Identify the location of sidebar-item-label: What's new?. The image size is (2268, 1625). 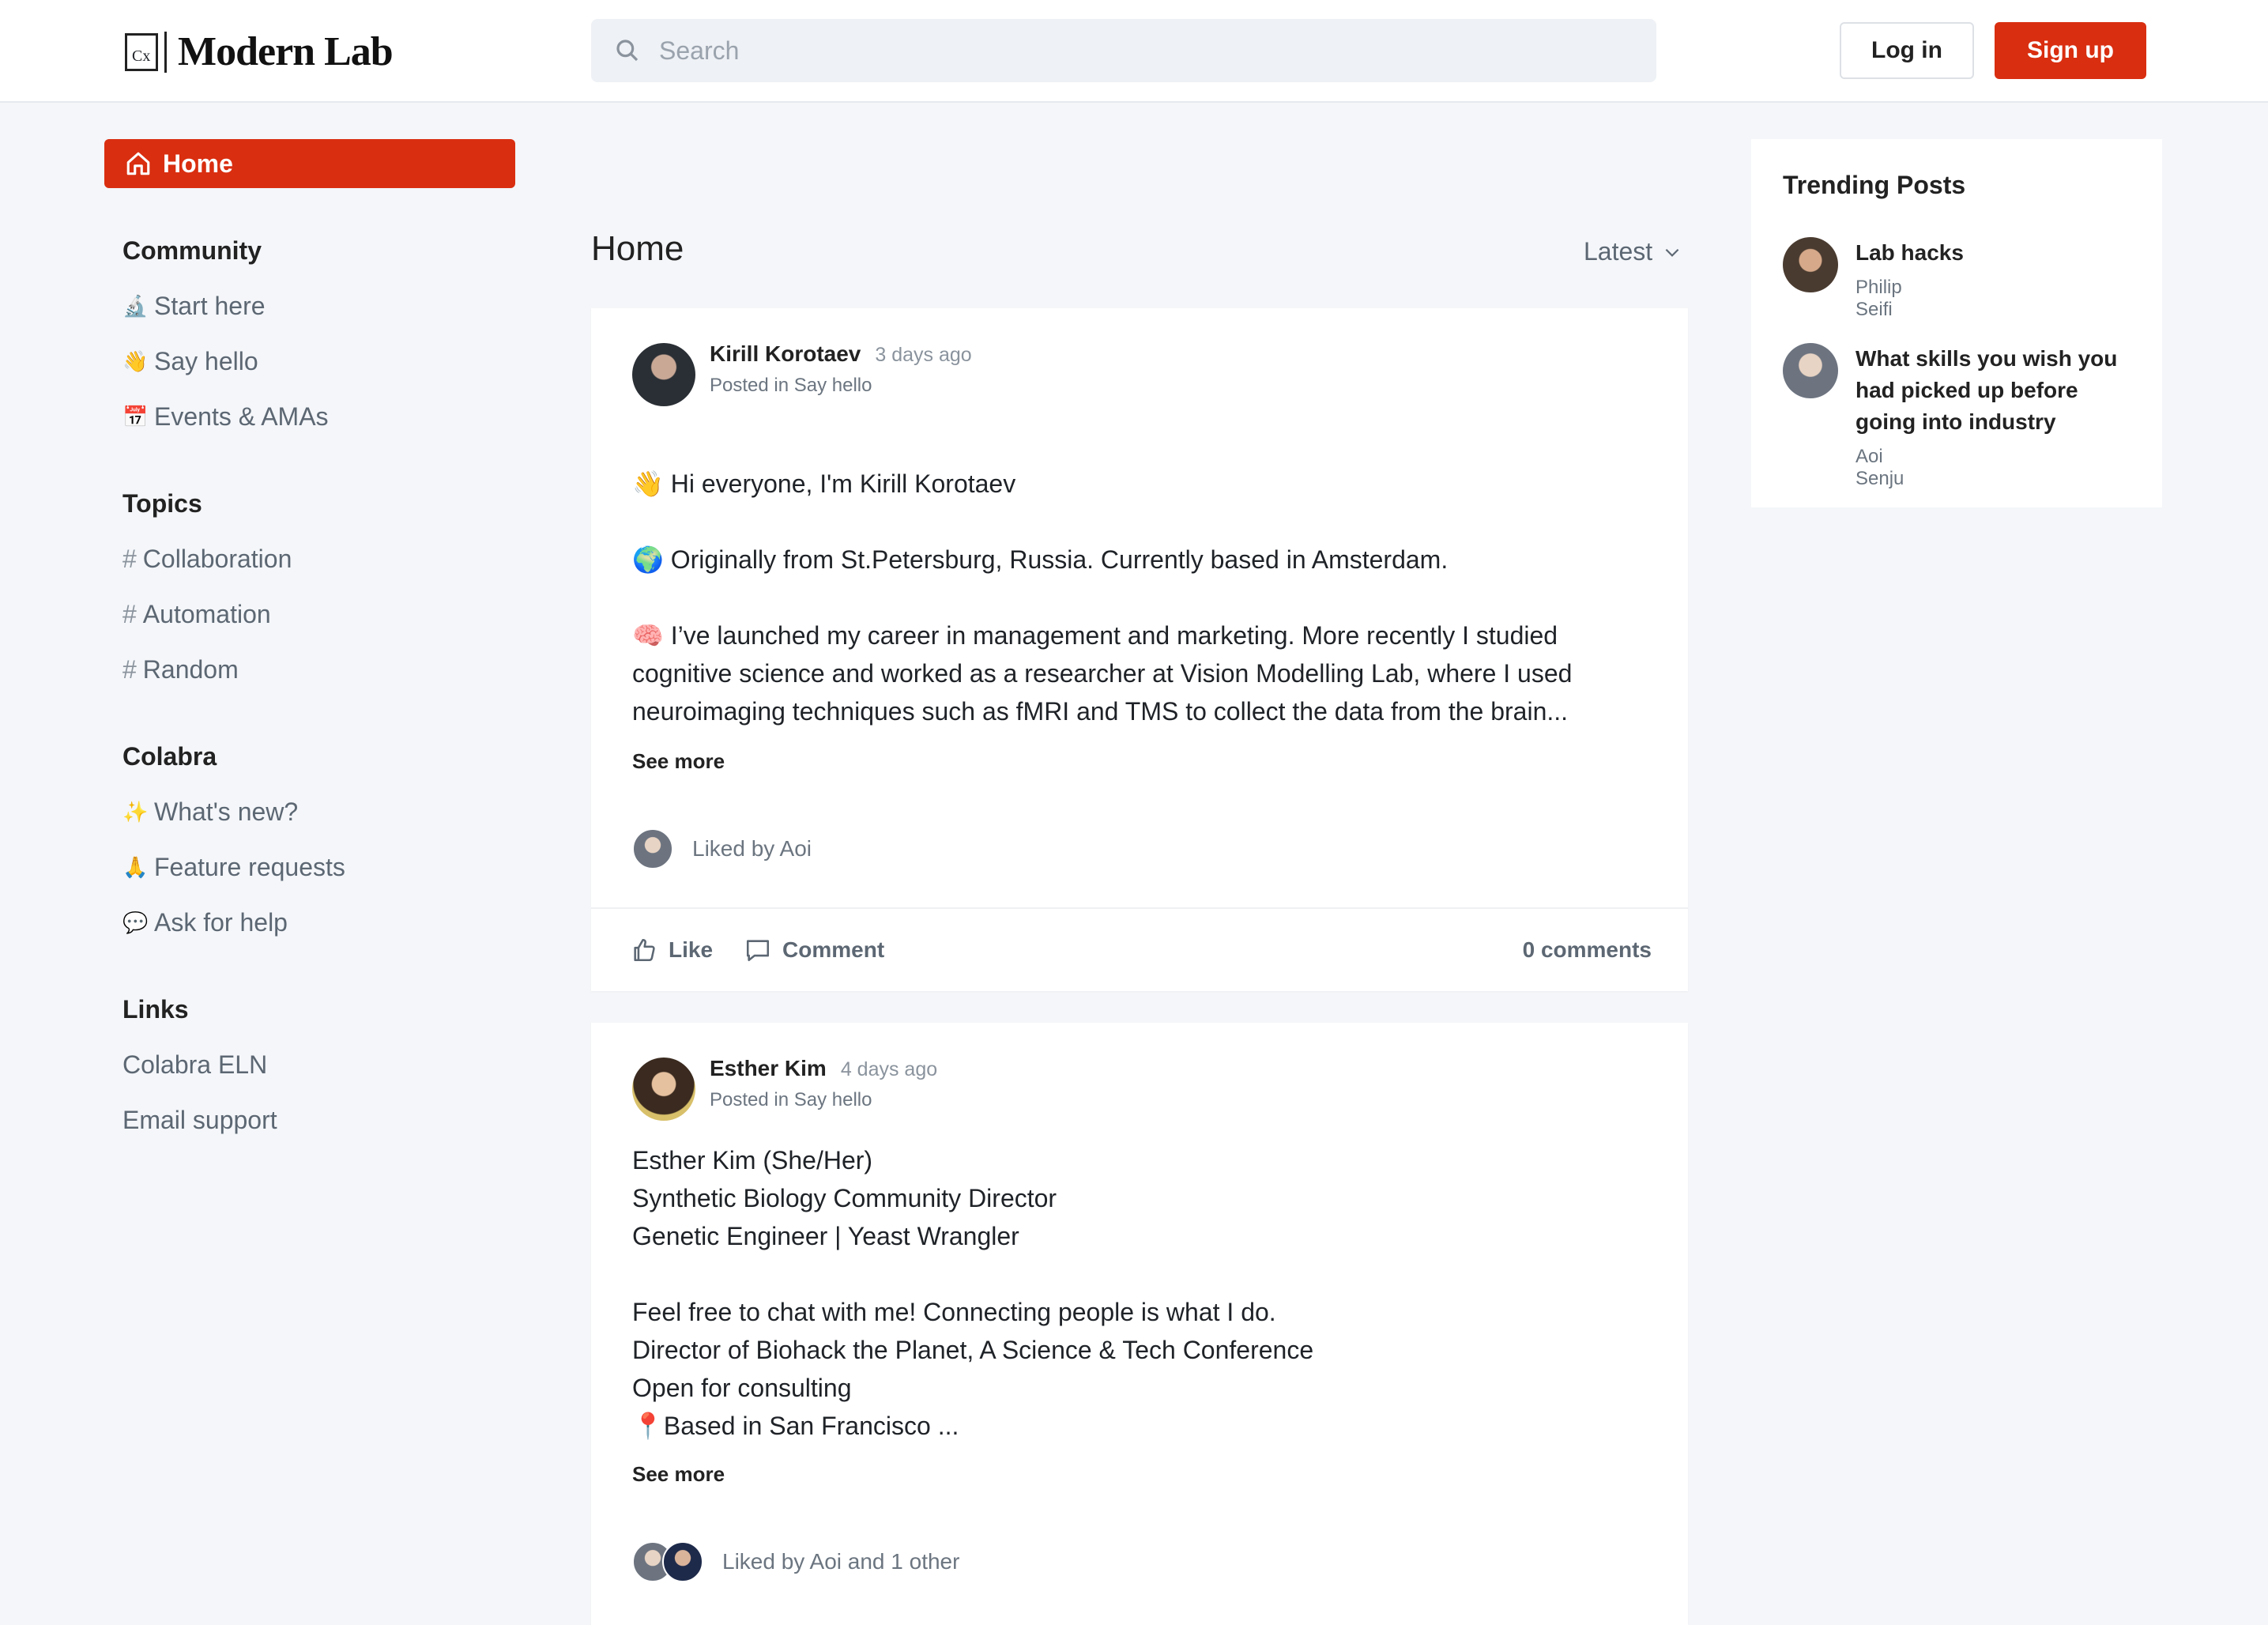
(227, 811).